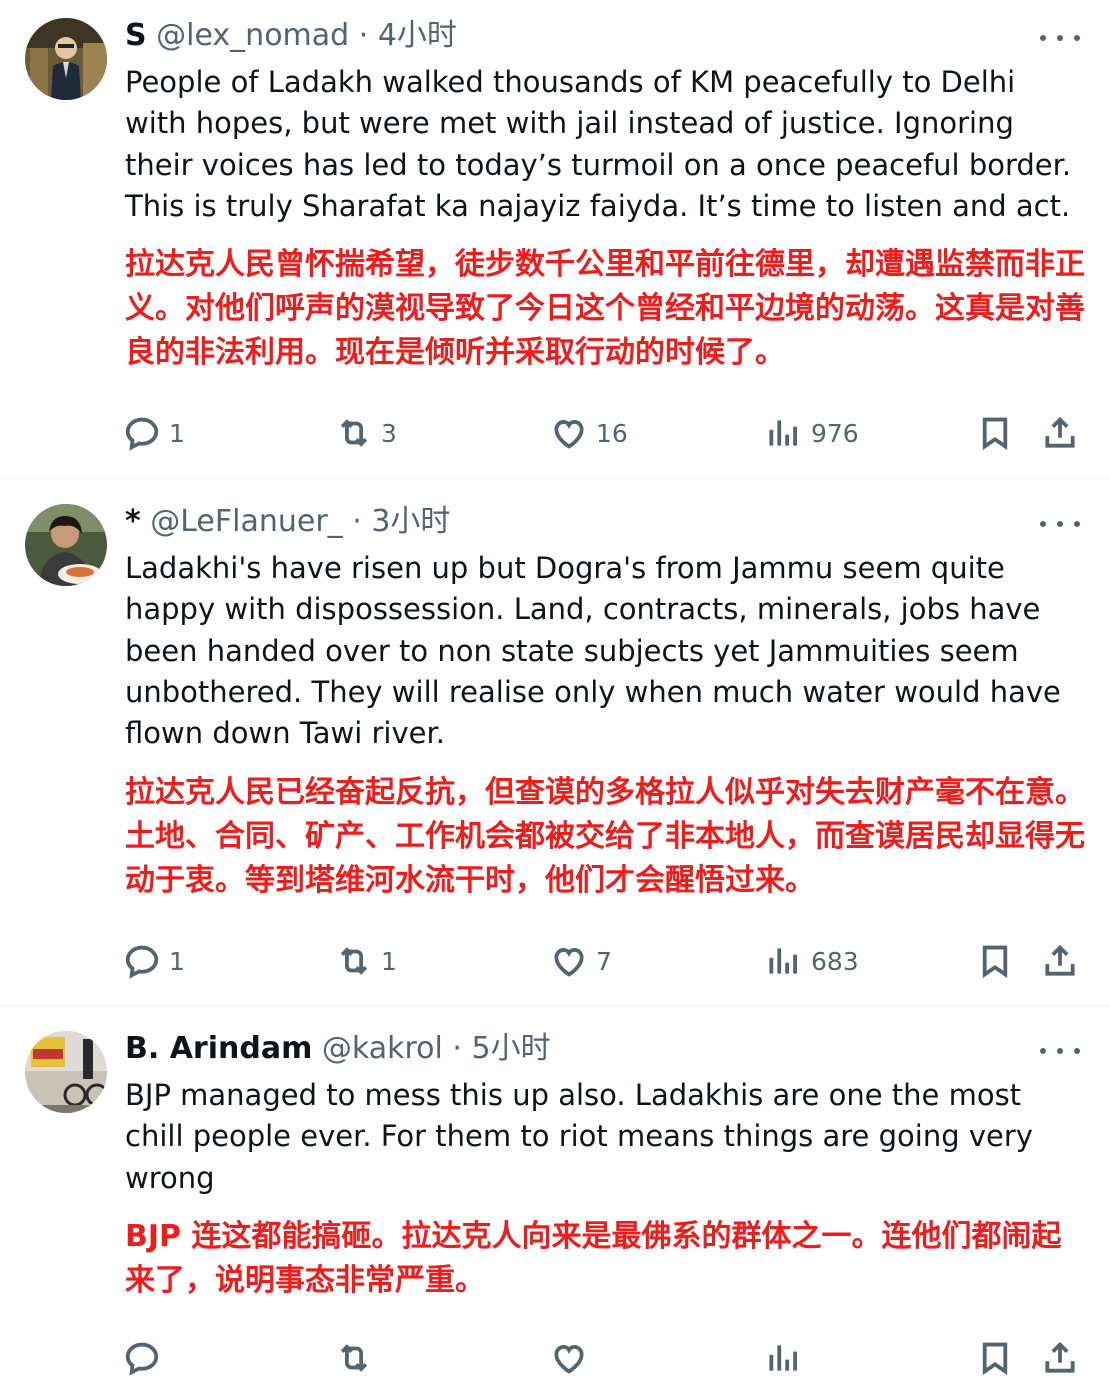 The height and width of the screenshot is (1383, 1110). What do you see at coordinates (417, 35) in the screenshot?
I see `timestamp: 4小时` at bounding box center [417, 35].